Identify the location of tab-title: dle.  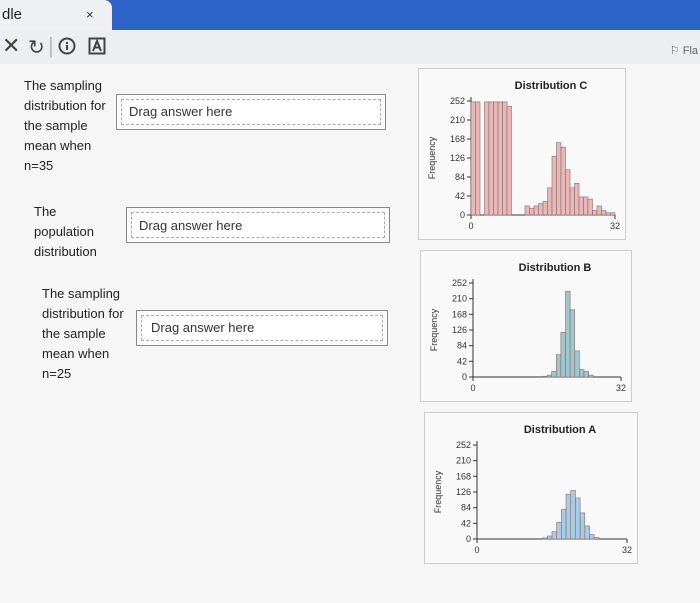
(12, 14).